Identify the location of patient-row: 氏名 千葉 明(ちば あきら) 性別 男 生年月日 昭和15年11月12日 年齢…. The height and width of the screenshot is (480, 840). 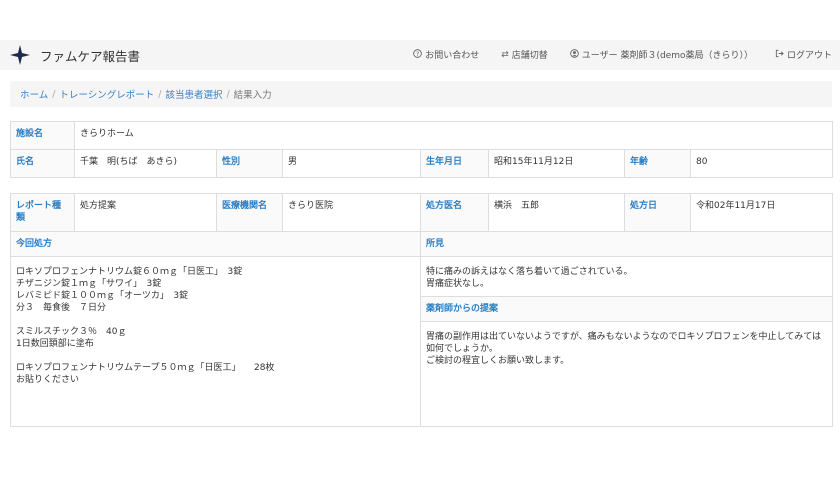
(422, 163).